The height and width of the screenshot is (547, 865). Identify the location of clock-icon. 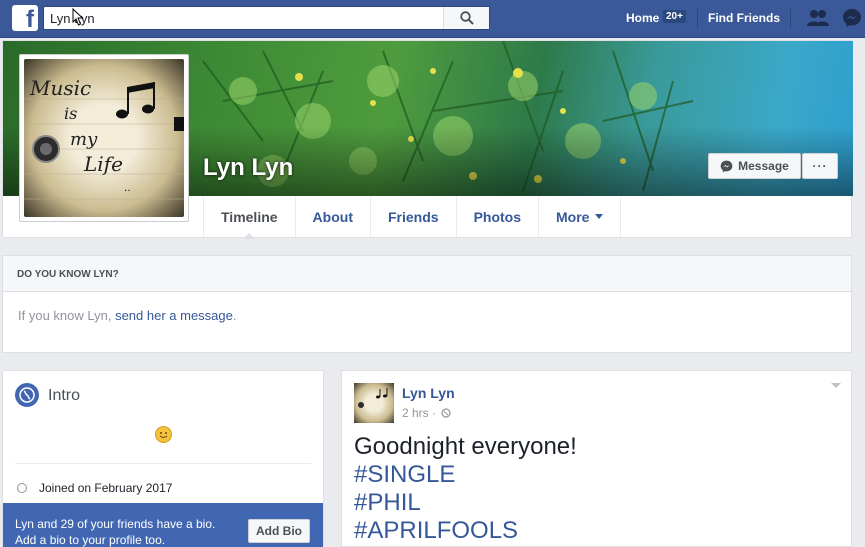
(22, 488).